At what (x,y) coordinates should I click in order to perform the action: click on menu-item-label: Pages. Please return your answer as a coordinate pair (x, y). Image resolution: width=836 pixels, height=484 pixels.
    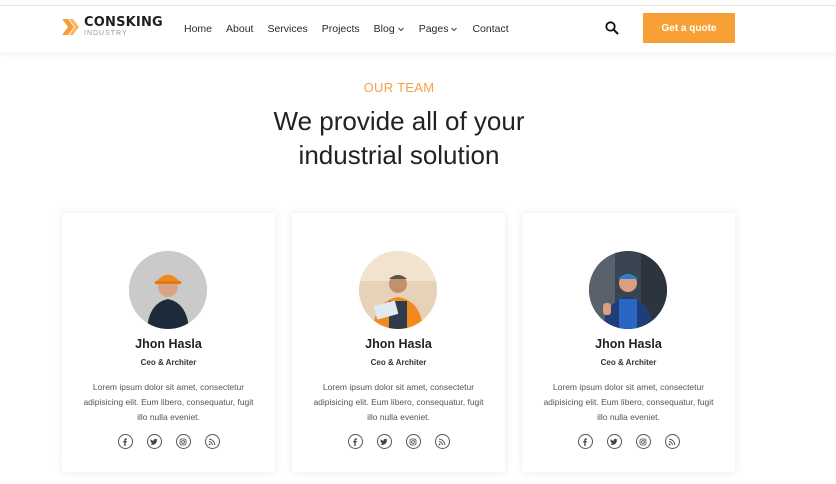
    Looking at the image, I should click on (433, 29).